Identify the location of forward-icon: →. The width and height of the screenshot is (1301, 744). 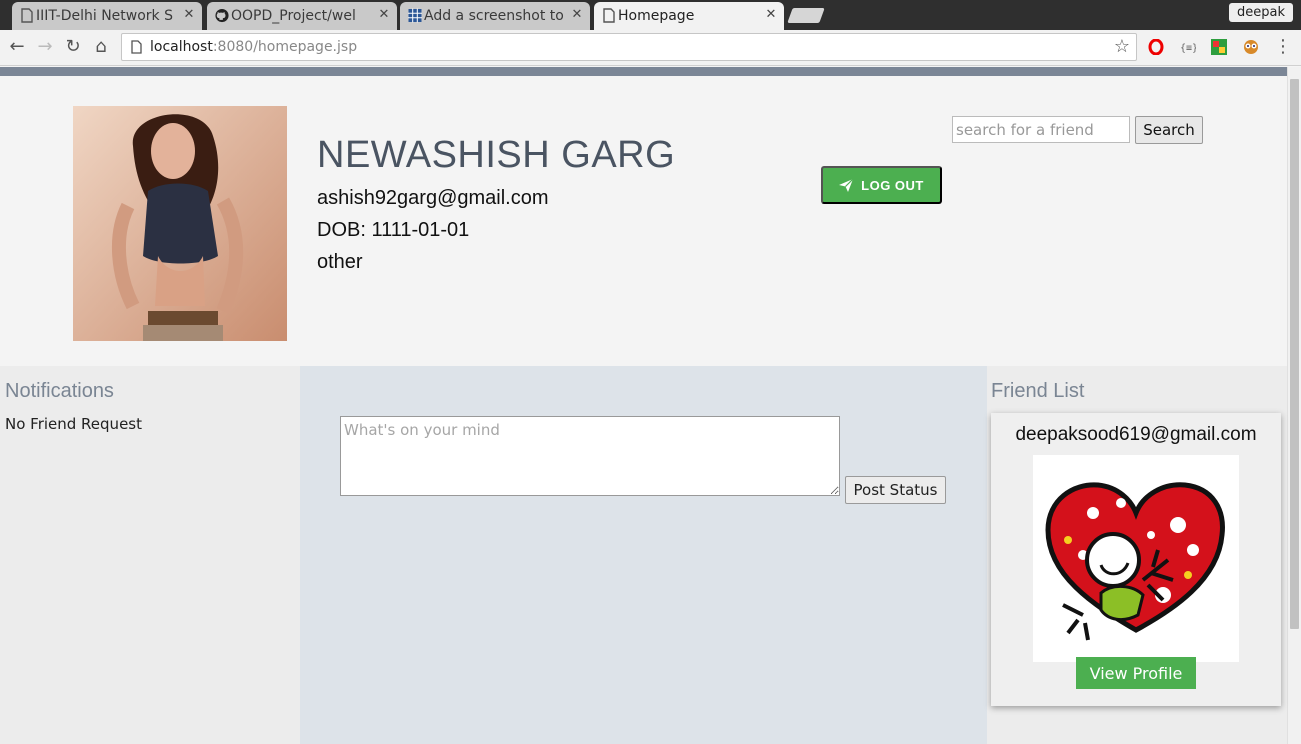
(45, 47).